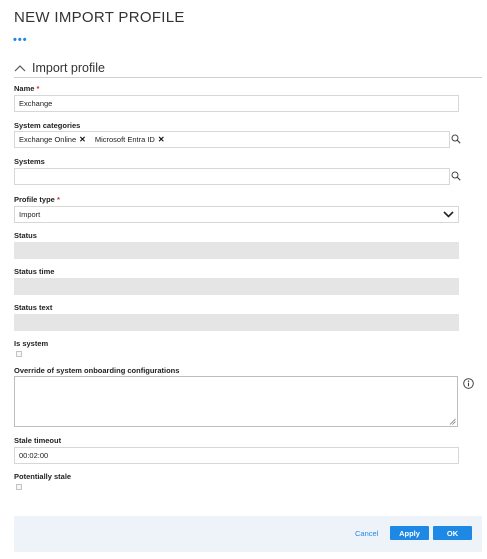 This screenshot has height=559, width=487. Describe the element at coordinates (99, 17) in the screenshot. I see `page-title: NEW IMPORT PROFILE` at that location.